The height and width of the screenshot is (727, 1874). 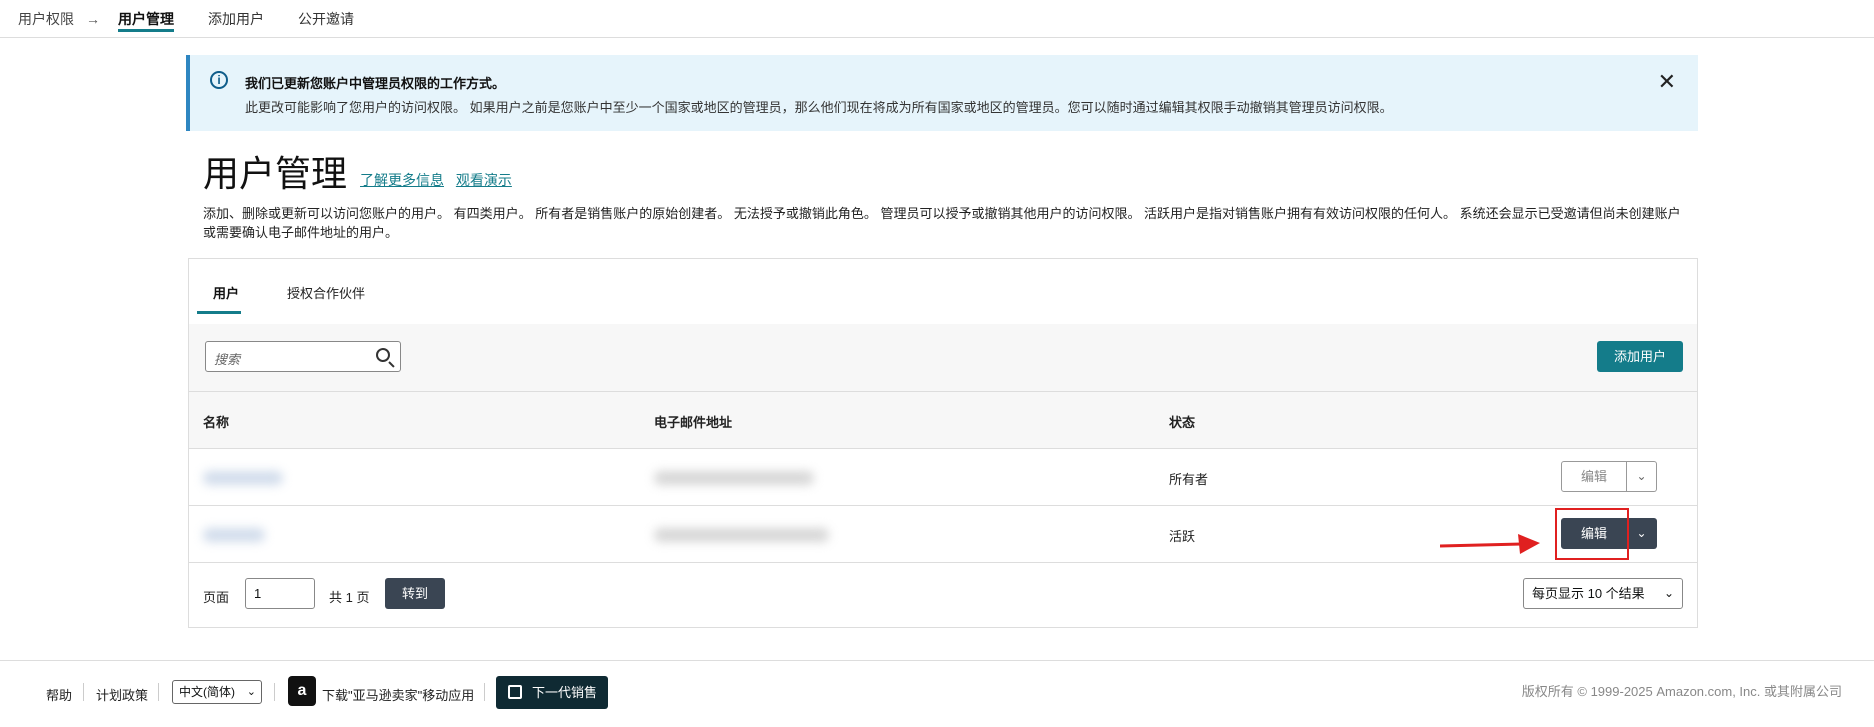 What do you see at coordinates (219, 312) in the screenshot?
I see `active-tab-indicator` at bounding box center [219, 312].